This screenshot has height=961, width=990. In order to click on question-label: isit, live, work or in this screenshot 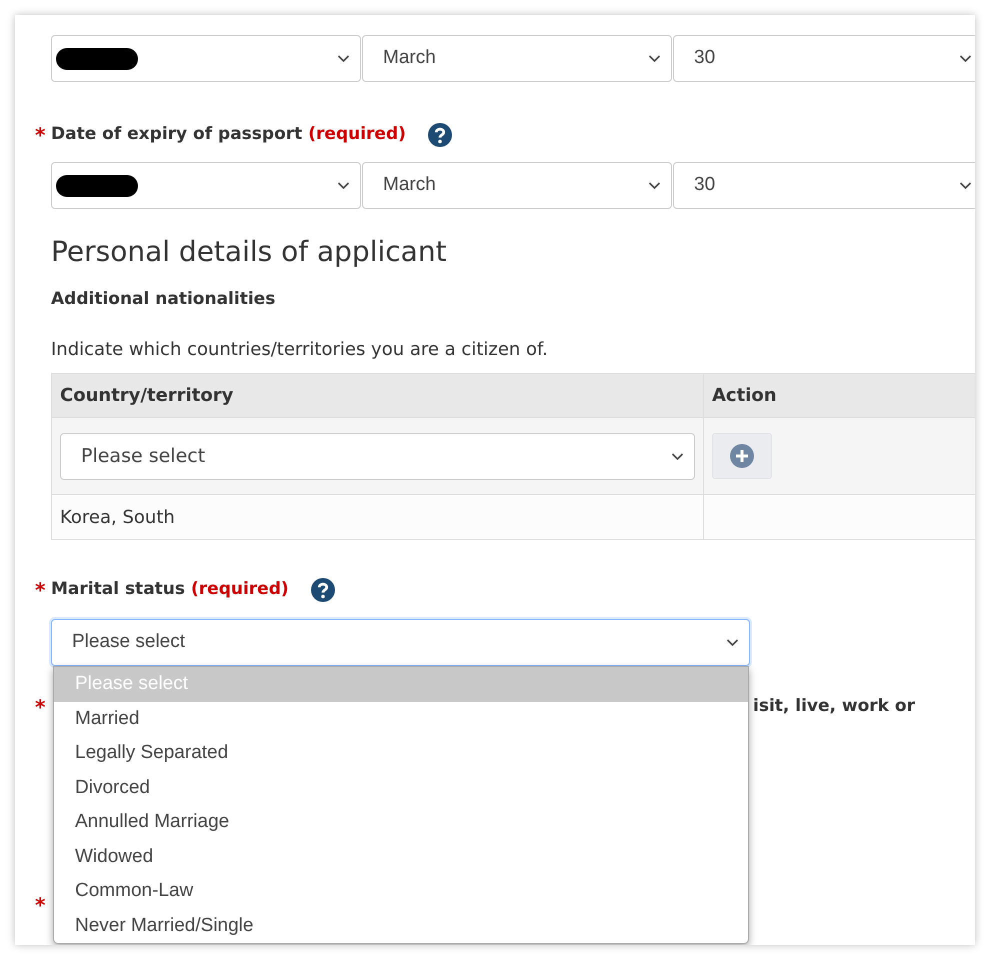, I will do `click(834, 706)`.